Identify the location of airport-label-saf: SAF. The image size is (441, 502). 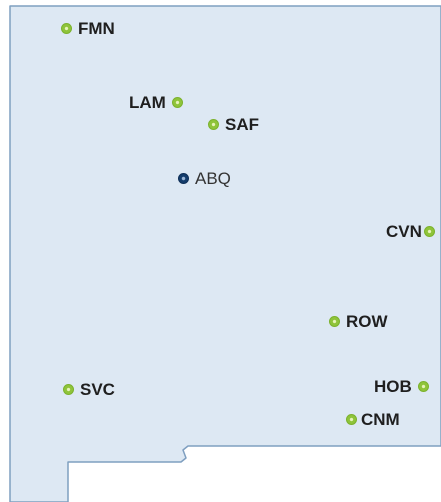
(242, 124).